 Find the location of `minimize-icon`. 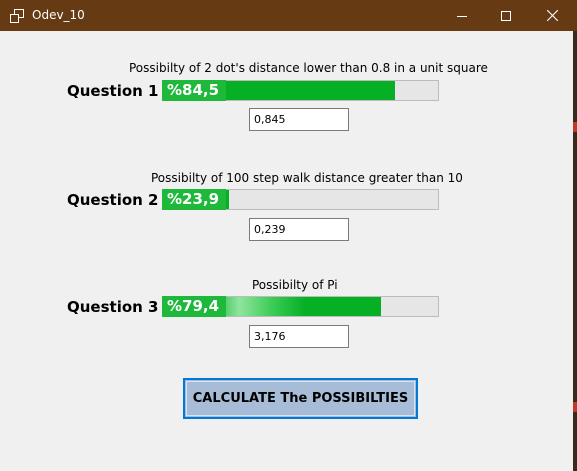

minimize-icon is located at coordinates (462, 16).